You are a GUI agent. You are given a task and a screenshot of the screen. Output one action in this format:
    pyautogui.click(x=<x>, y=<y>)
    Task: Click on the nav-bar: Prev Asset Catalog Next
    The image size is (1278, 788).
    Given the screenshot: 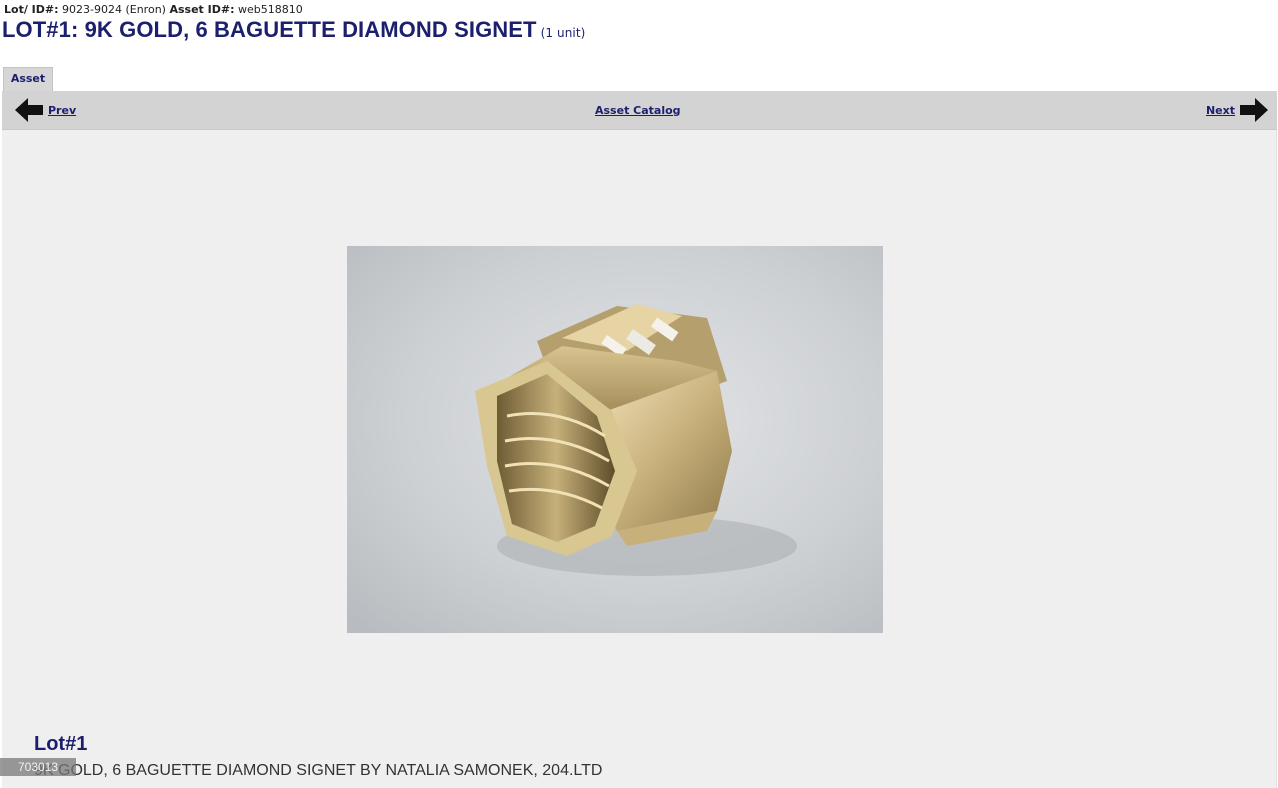 What is the action you would take?
    pyautogui.click(x=639, y=110)
    